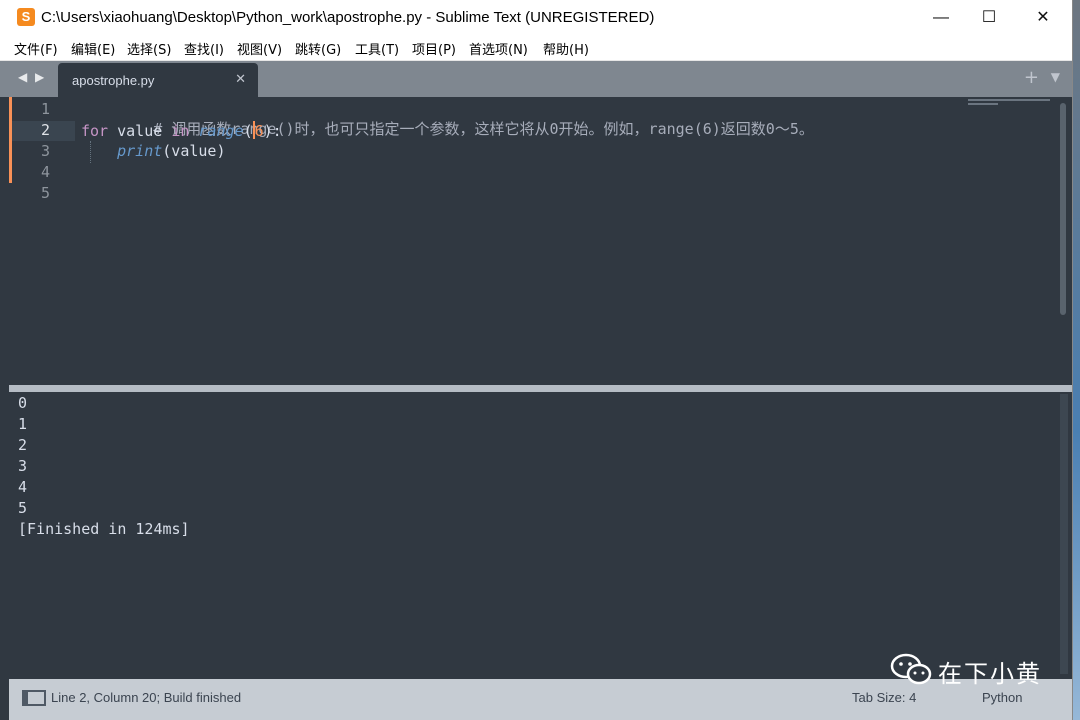 This screenshot has width=1080, height=720. I want to click on syntax-selector: Python, so click(1002, 697).